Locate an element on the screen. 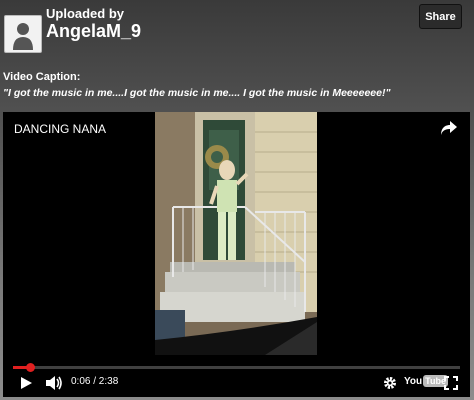  video-caption-label: Video Caption: is located at coordinates (42, 77).